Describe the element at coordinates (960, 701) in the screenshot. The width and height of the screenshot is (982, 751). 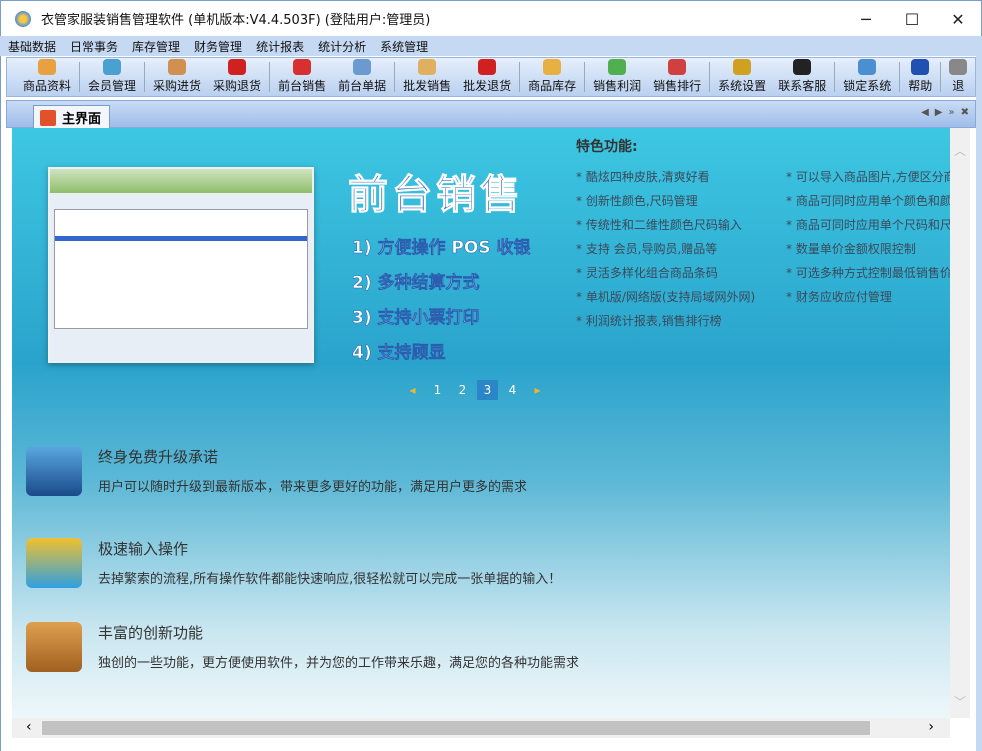
I see `scroll-down-icon: ﹀` at that location.